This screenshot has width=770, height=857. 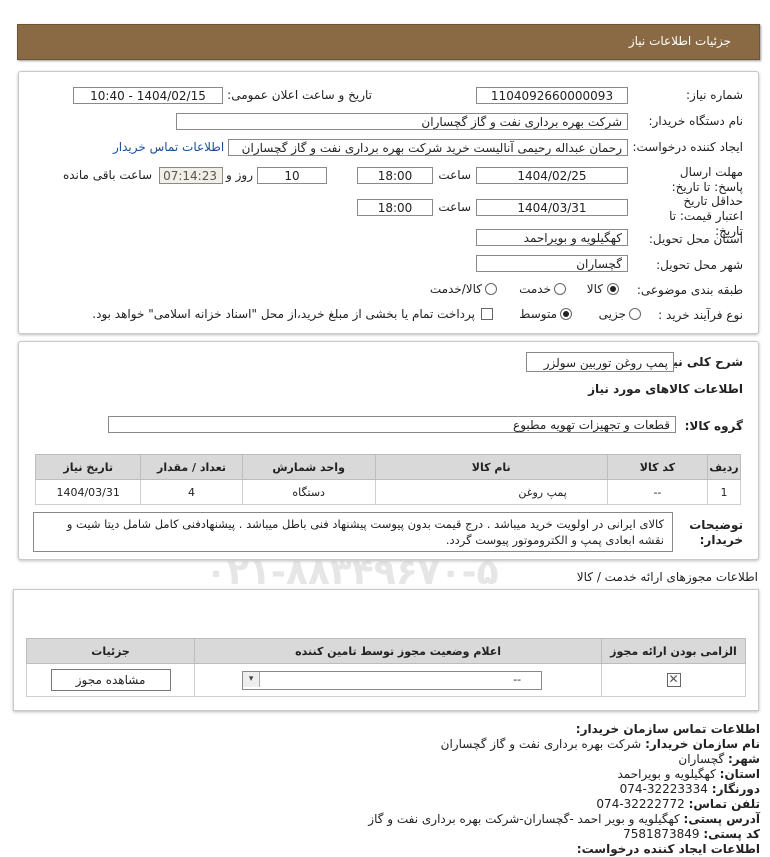 What do you see at coordinates (552, 95) in the screenshot?
I see `need-number-field: 1104092660000093` at bounding box center [552, 95].